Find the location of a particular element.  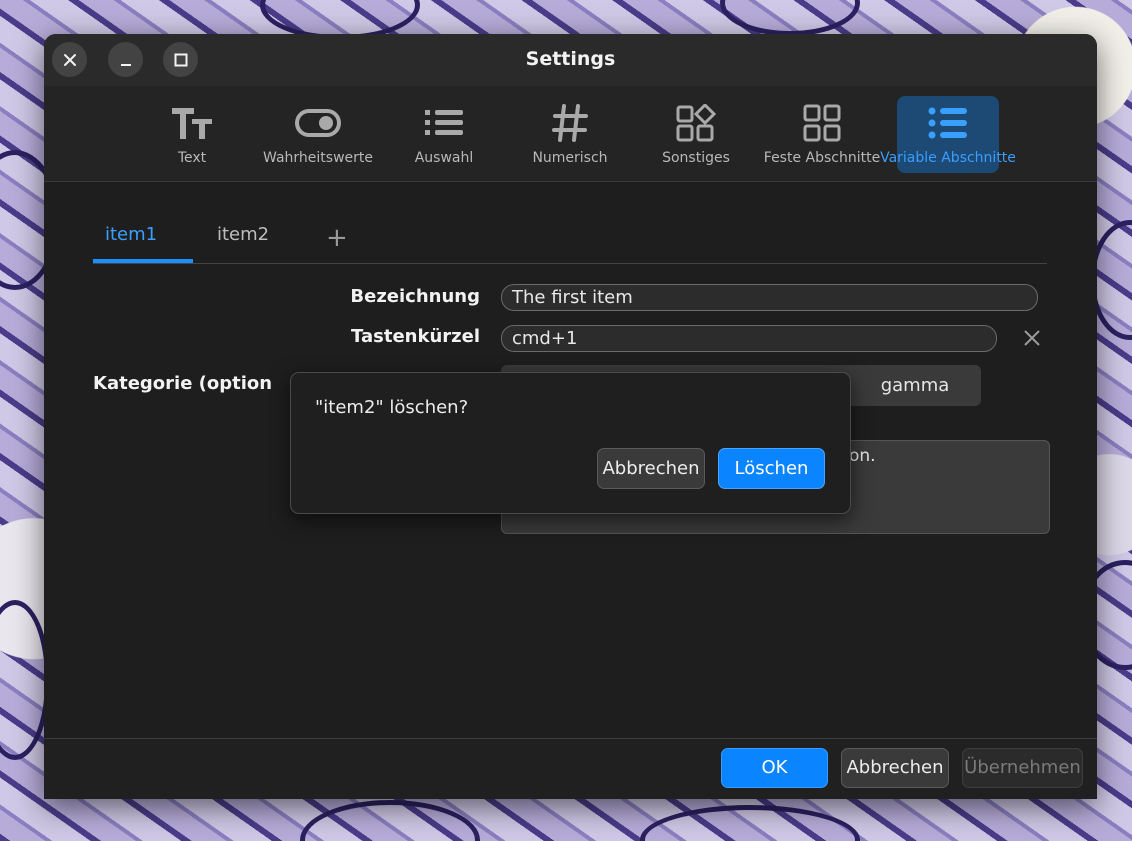

title-bar: Settings is located at coordinates (570, 60).